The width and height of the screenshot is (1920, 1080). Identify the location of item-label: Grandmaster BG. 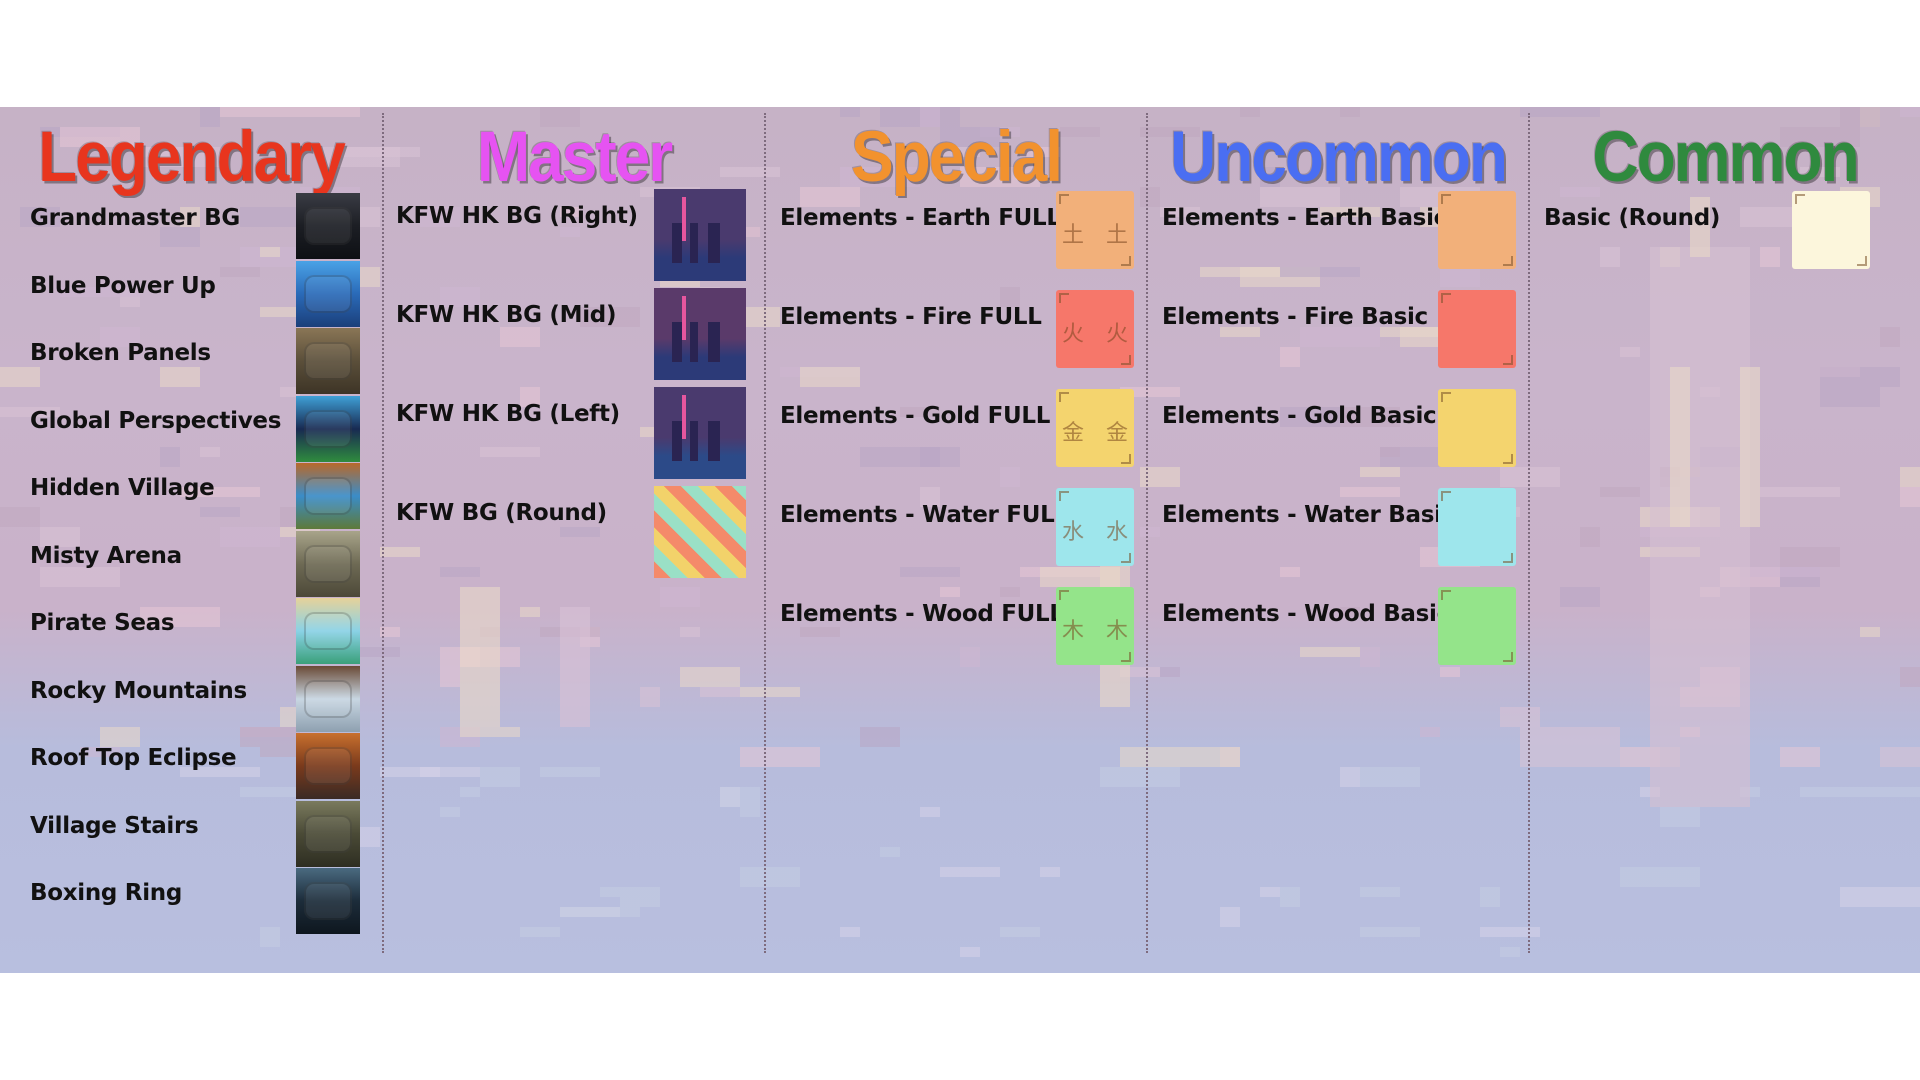
(135, 218).